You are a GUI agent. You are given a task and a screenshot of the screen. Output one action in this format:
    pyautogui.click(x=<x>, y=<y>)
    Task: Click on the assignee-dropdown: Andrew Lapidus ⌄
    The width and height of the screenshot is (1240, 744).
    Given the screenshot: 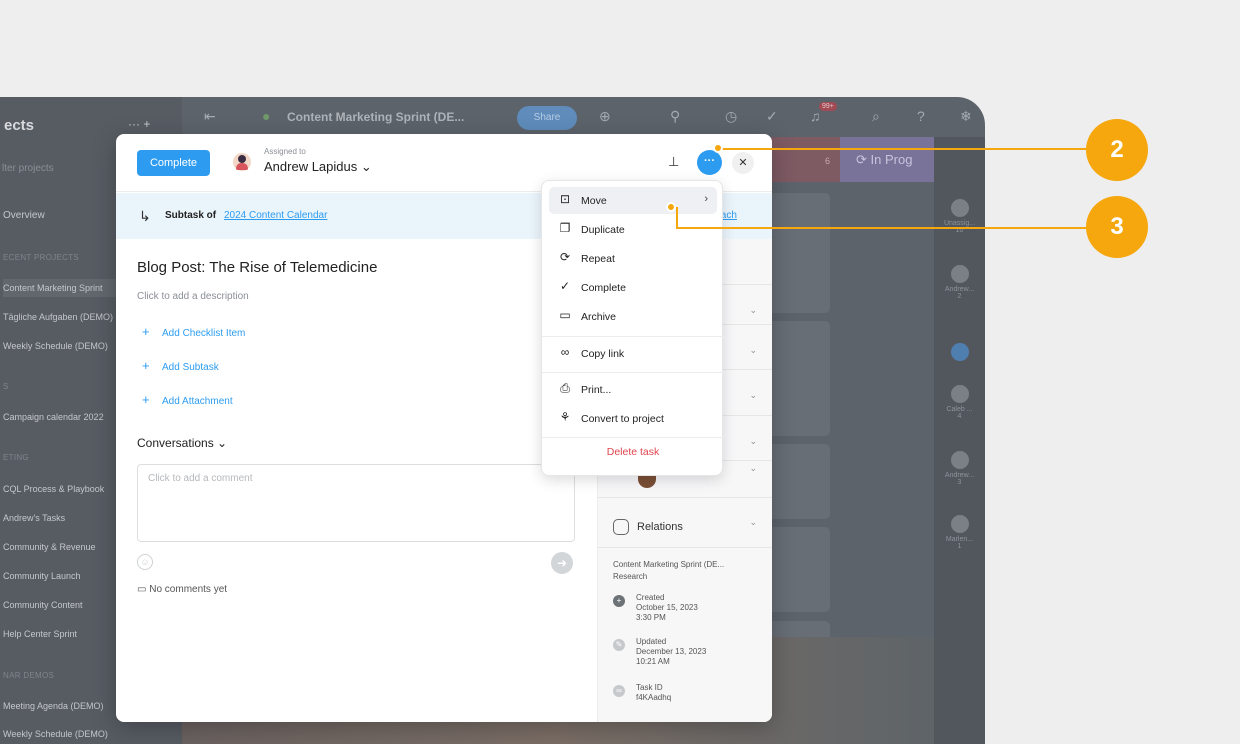 What is the action you would take?
    pyautogui.click(x=318, y=167)
    